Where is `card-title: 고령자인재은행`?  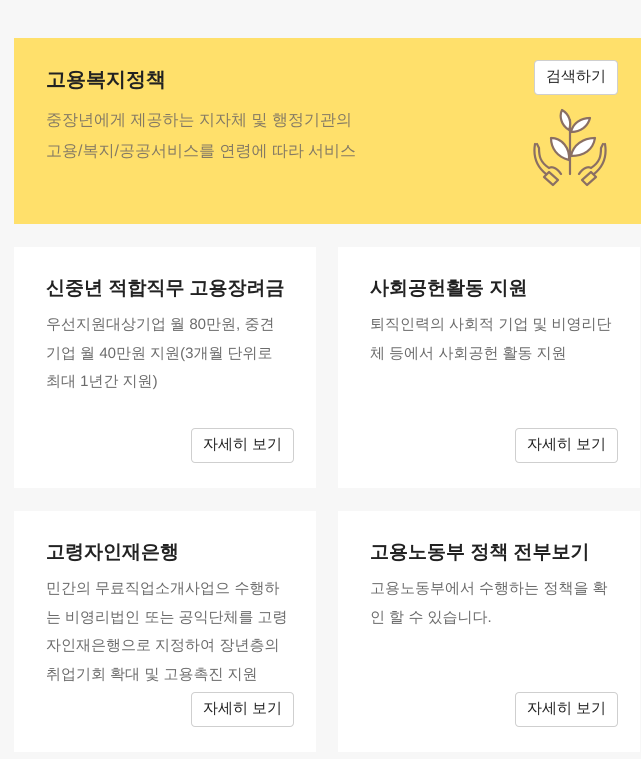
card-title: 고령자인재은행 is located at coordinates (113, 553).